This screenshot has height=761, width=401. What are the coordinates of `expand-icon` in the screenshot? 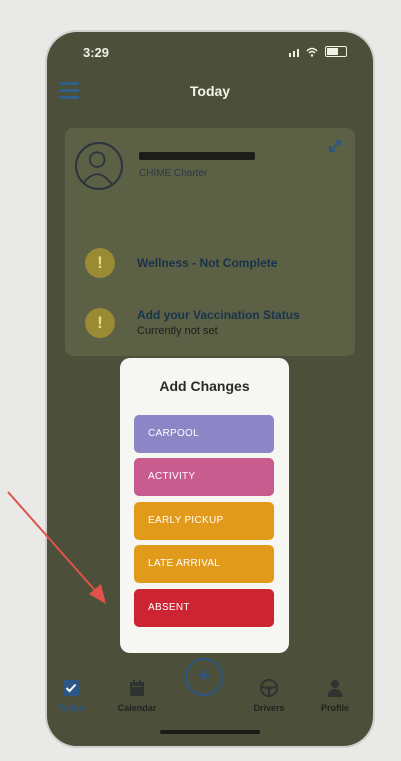 It's located at (335, 146).